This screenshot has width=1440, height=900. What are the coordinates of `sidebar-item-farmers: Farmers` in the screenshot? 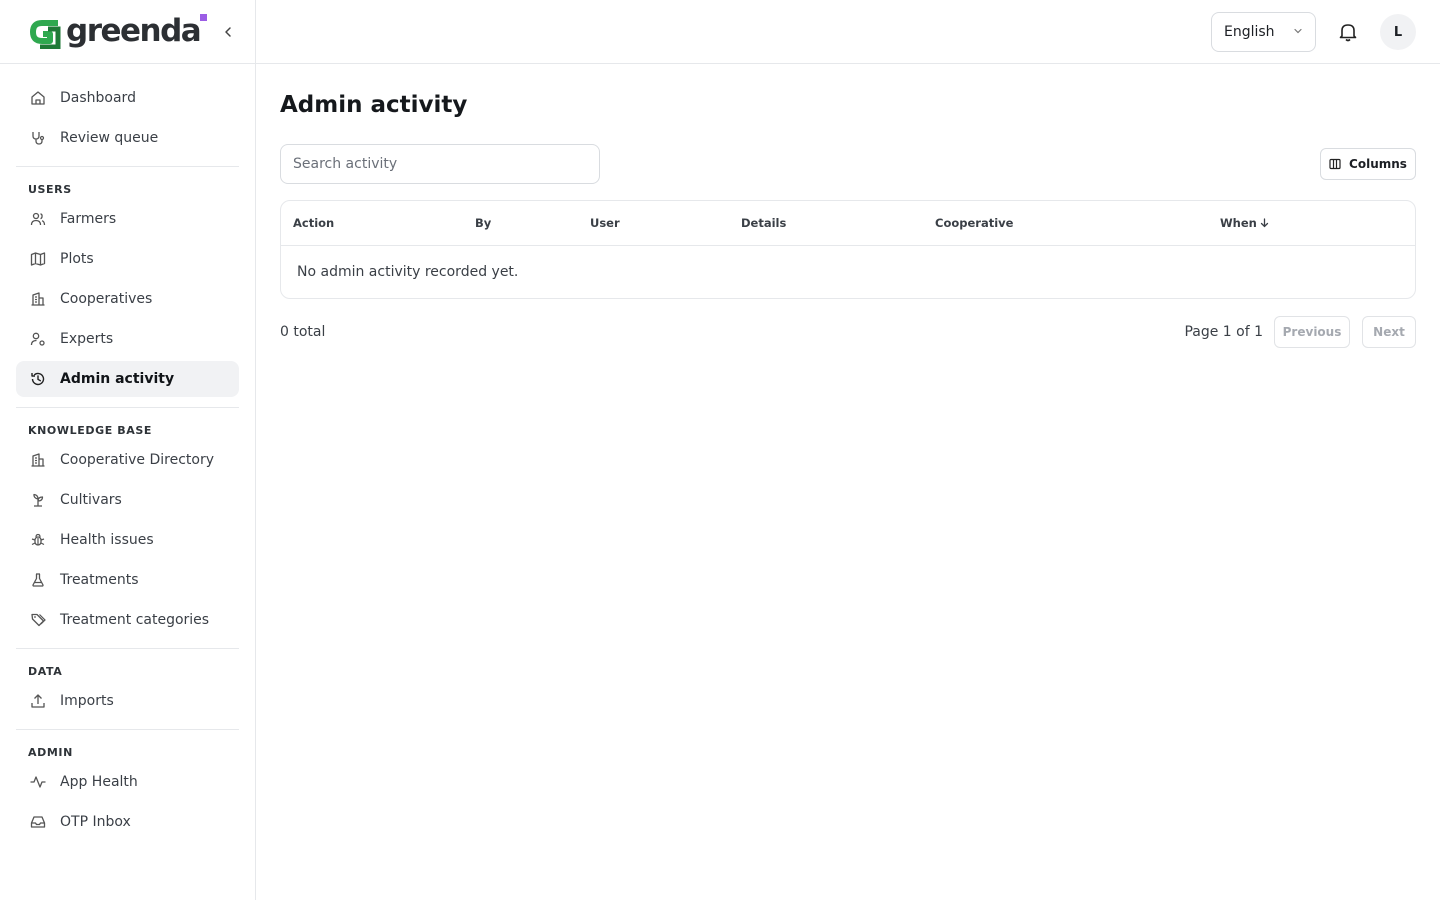 It's located at (127, 219).